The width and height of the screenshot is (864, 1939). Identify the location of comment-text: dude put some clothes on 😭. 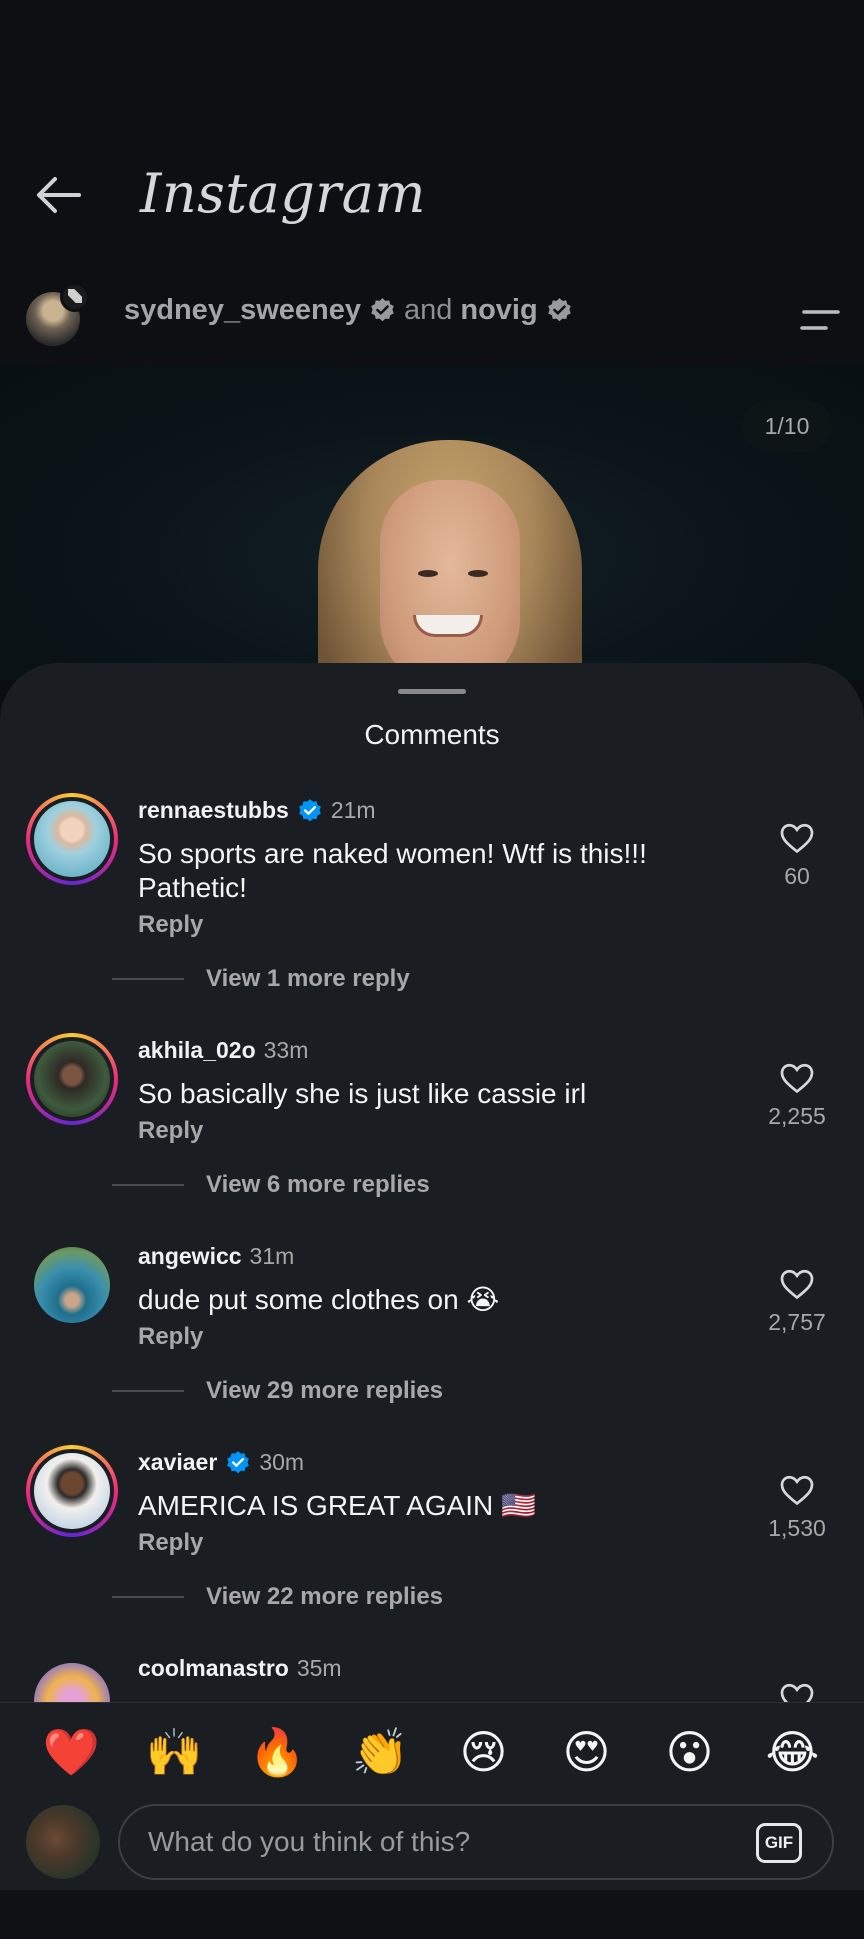
(319, 1299).